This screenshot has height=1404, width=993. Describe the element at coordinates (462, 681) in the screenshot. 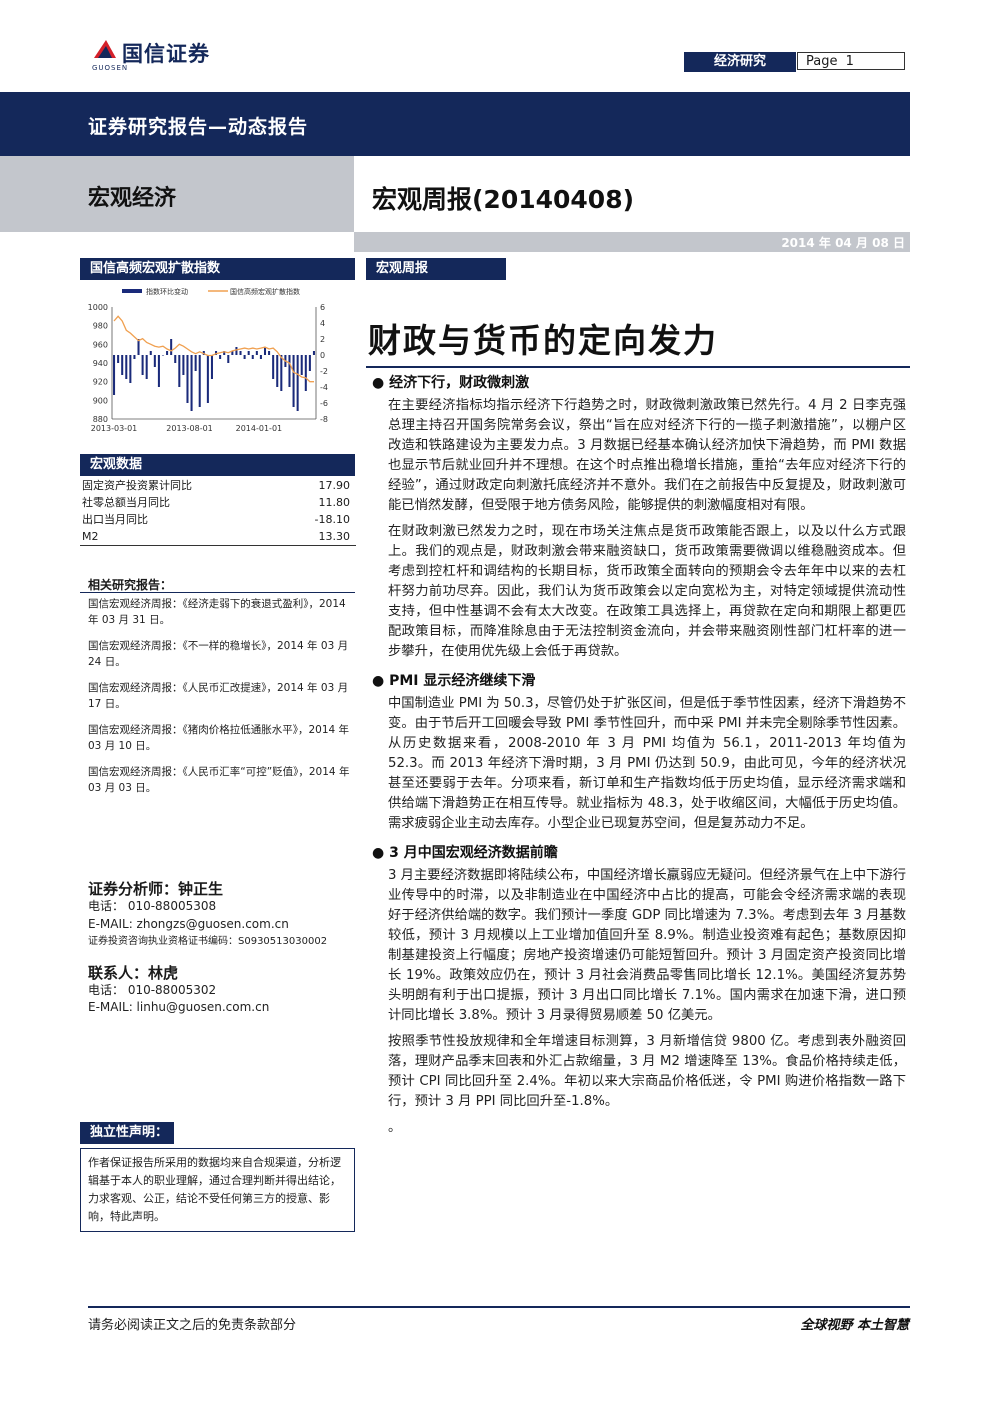

I see `section-heading-text: PMI 显示经济继续下滑` at that location.